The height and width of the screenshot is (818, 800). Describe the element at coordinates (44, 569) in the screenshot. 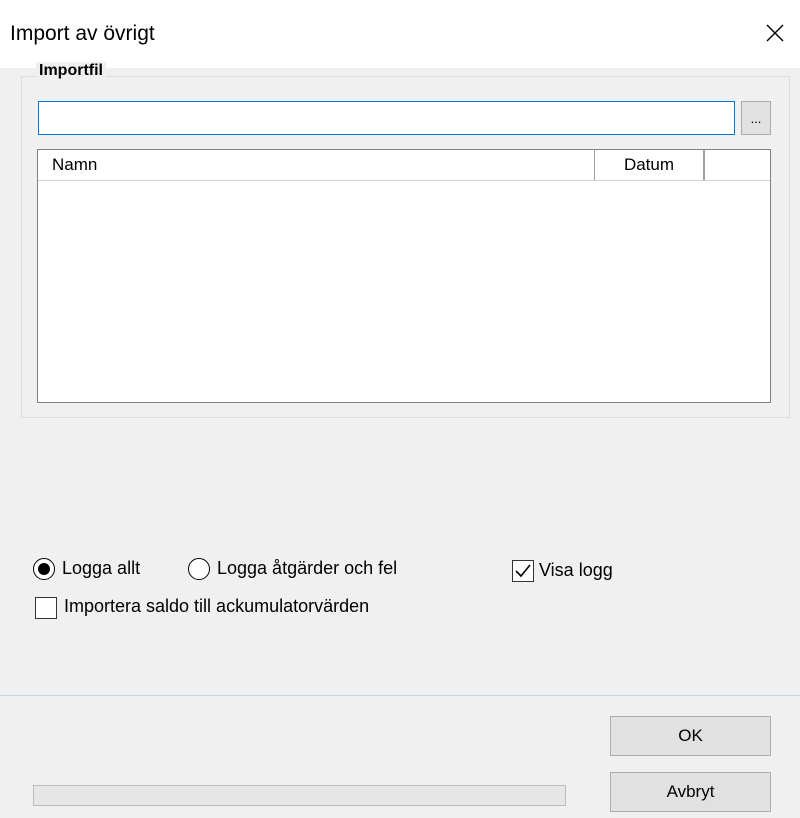

I see `log-all-radio` at that location.